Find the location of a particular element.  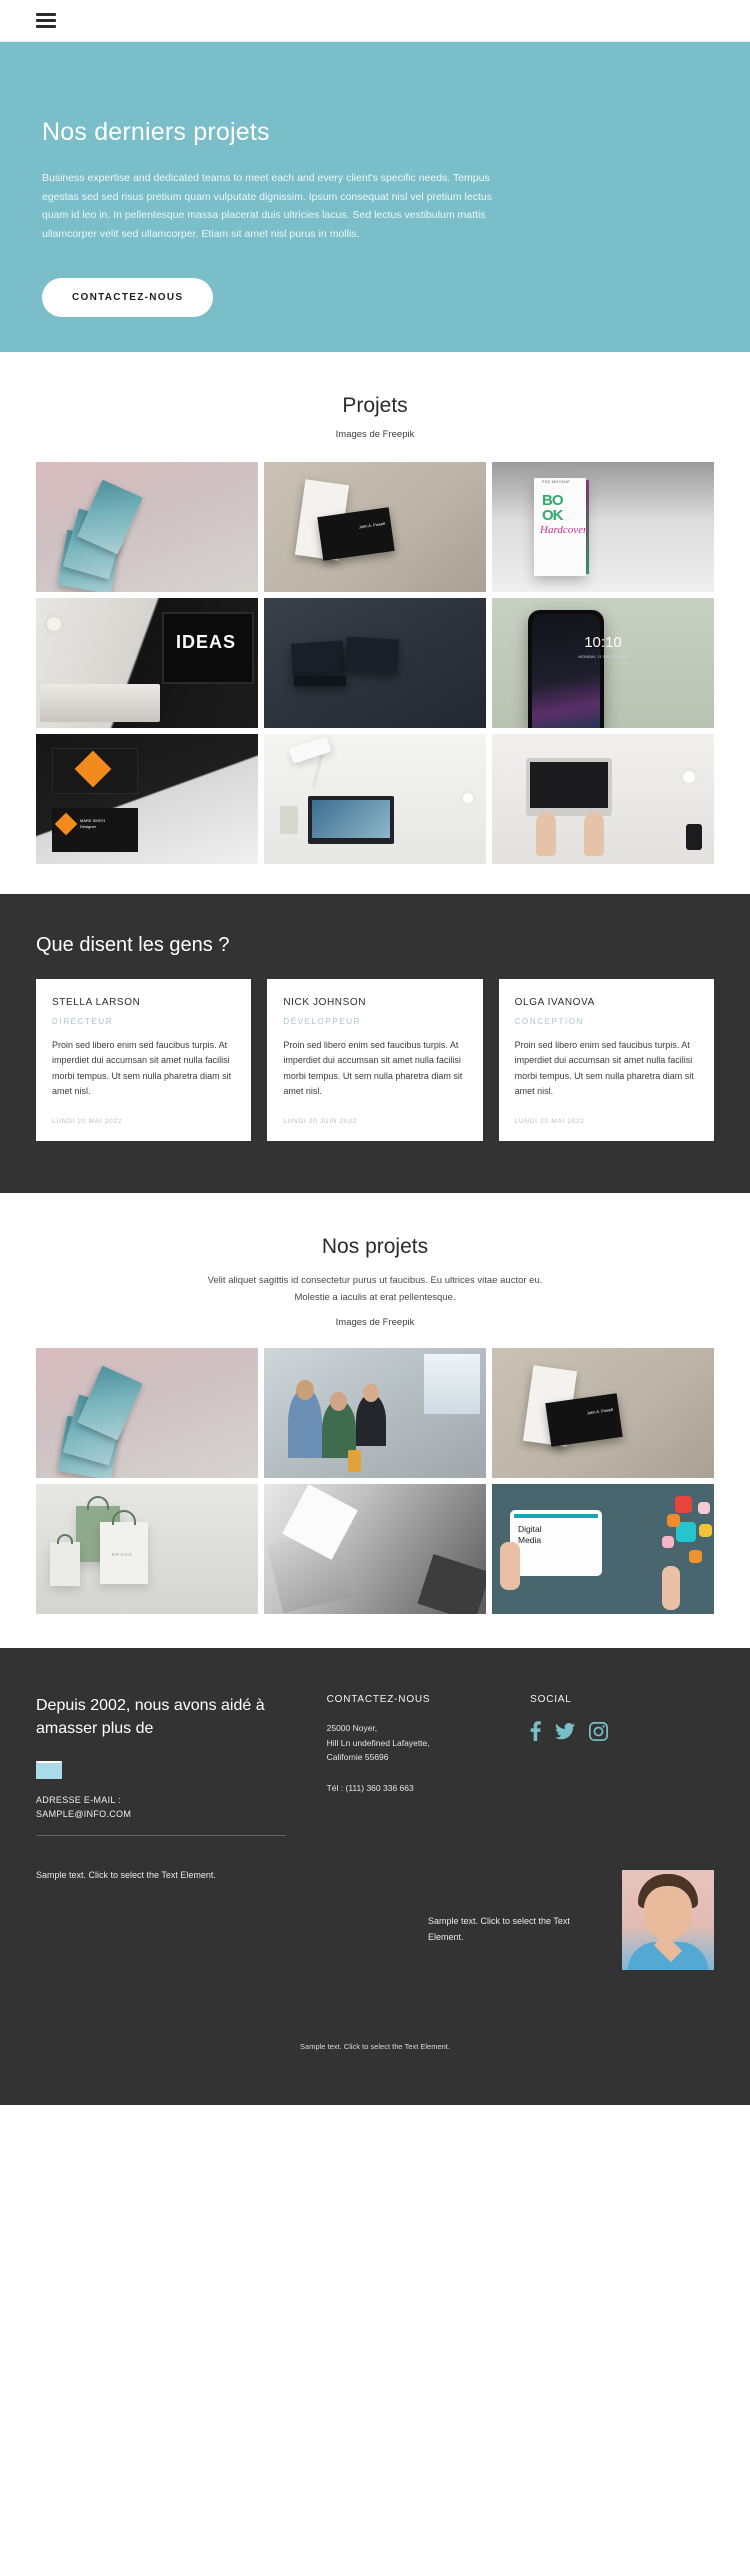

digital-media-text: Digital Media is located at coordinates (530, 1534).